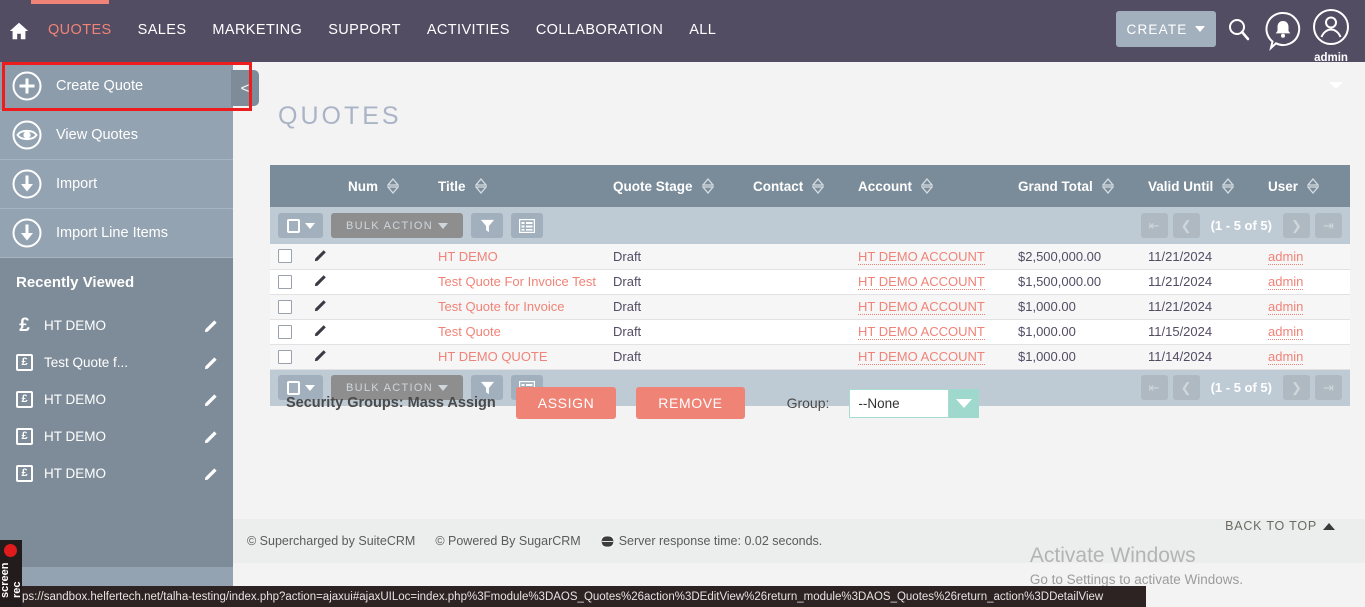  Describe the element at coordinates (116, 135) in the screenshot. I see `sidebar-item-view-quotes: View Quotes` at that location.